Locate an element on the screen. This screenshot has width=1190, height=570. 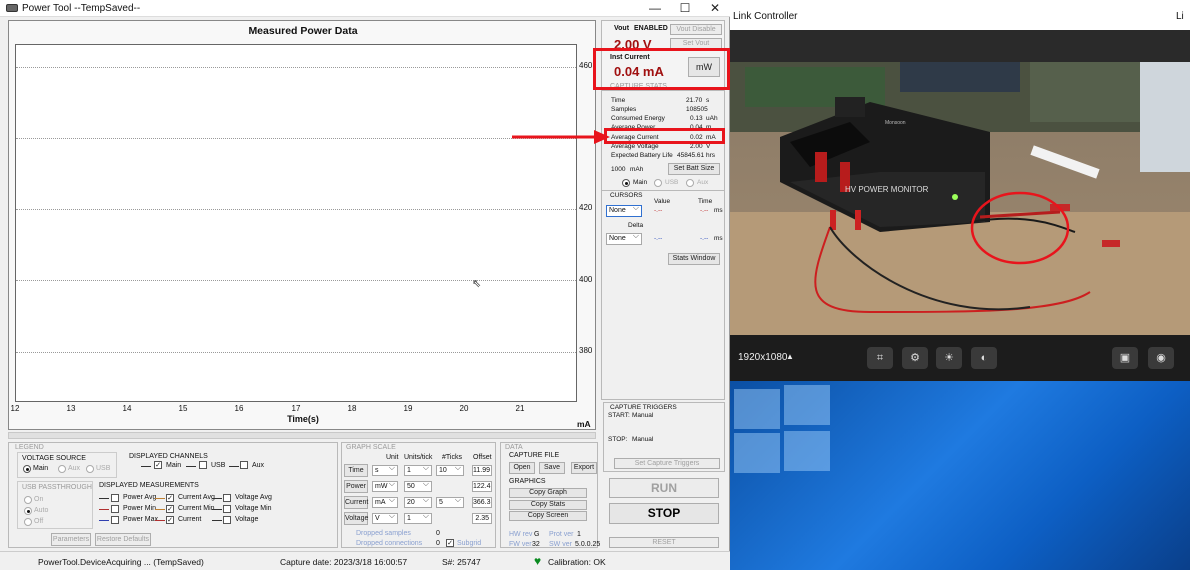
col-units-tick-label: Units/tick is located at coordinates (418, 457).